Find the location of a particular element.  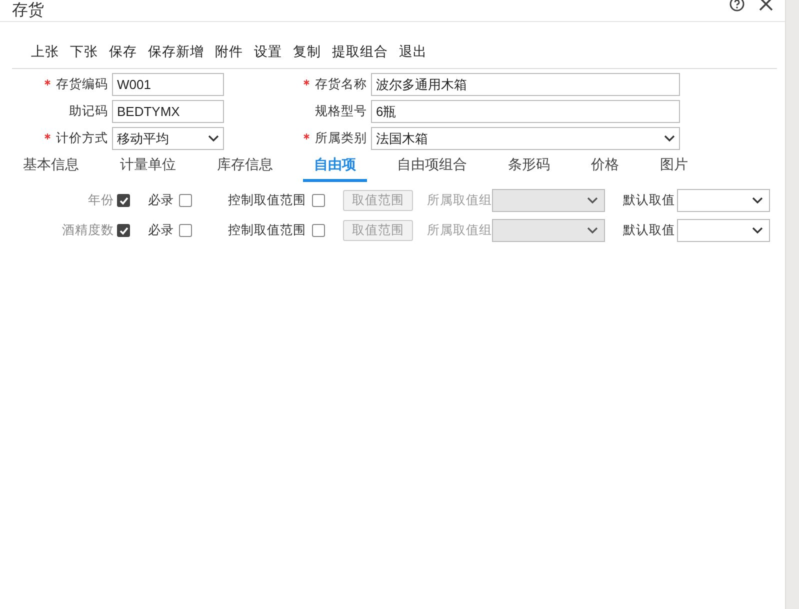

close-icon is located at coordinates (766, 5).